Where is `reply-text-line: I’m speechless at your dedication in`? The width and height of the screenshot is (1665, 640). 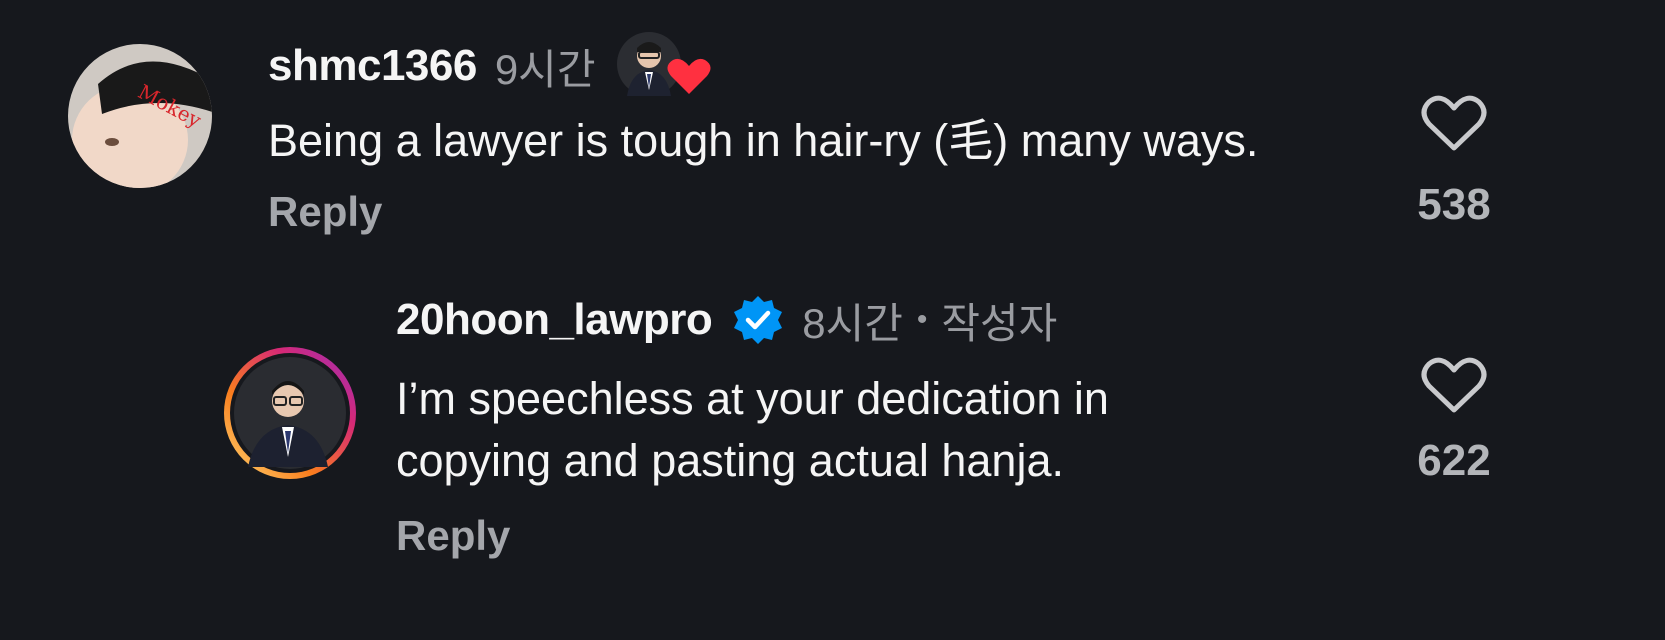 reply-text-line: I’m speechless at your dedication in is located at coordinates (752, 398).